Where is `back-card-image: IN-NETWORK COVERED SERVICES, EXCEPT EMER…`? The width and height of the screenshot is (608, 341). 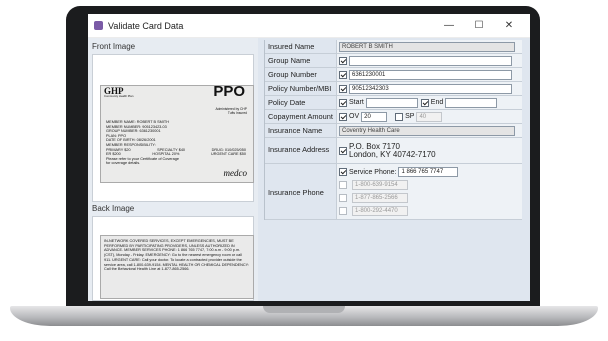 back-card-image: IN-NETWORK COVERED SERVICES, EXCEPT EMER… is located at coordinates (177, 267).